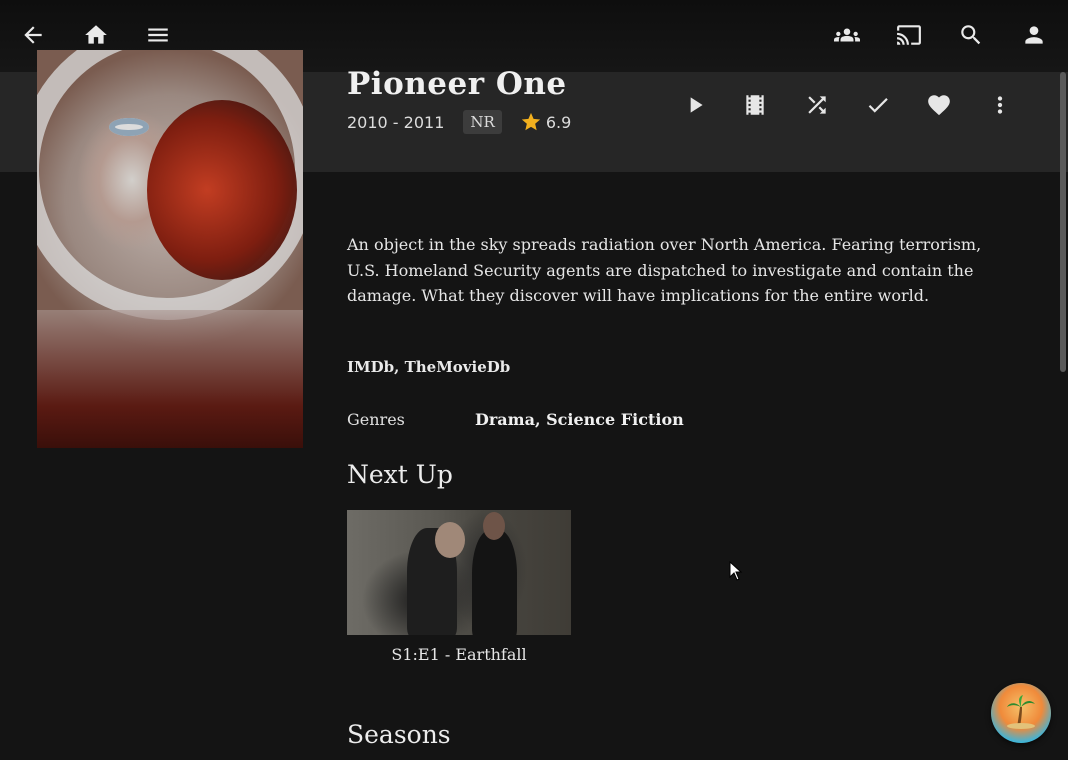 This screenshot has width=1068, height=760. What do you see at coordinates (530, 121) in the screenshot?
I see `star-icon` at bounding box center [530, 121].